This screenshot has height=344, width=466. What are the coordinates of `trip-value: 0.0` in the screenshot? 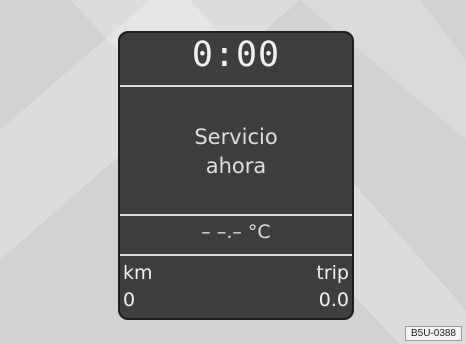 It's located at (333, 300).